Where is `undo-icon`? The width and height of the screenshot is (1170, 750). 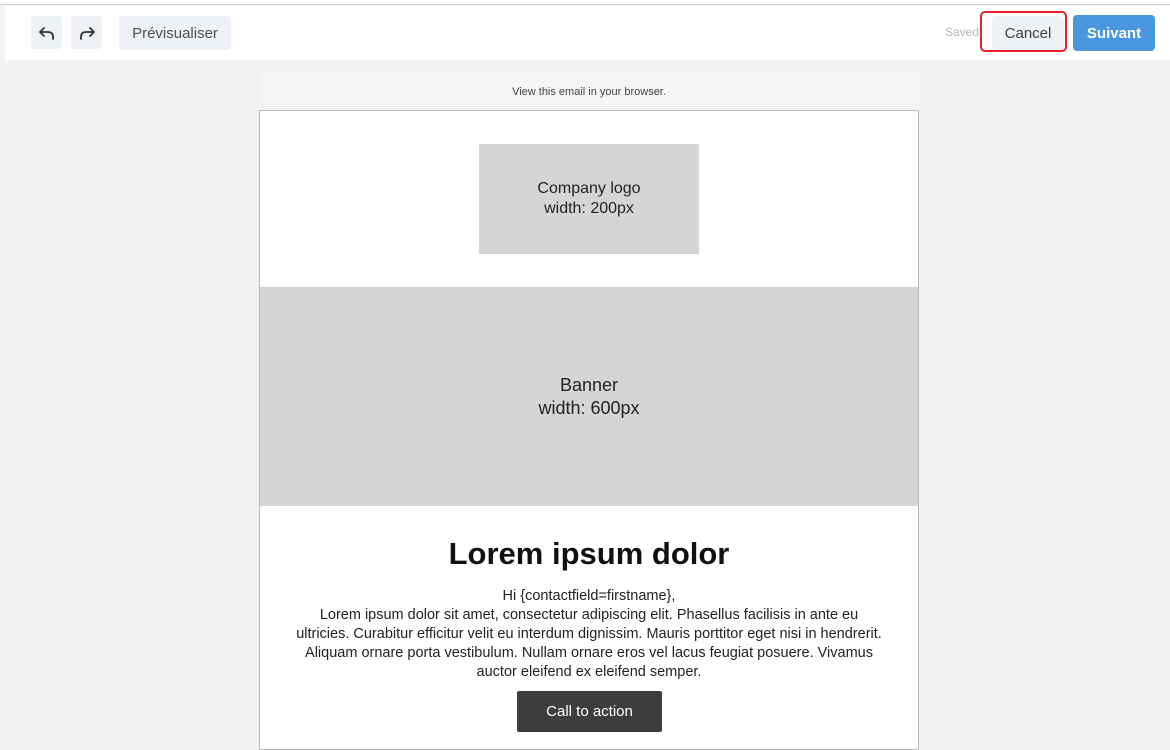 undo-icon is located at coordinates (46, 33).